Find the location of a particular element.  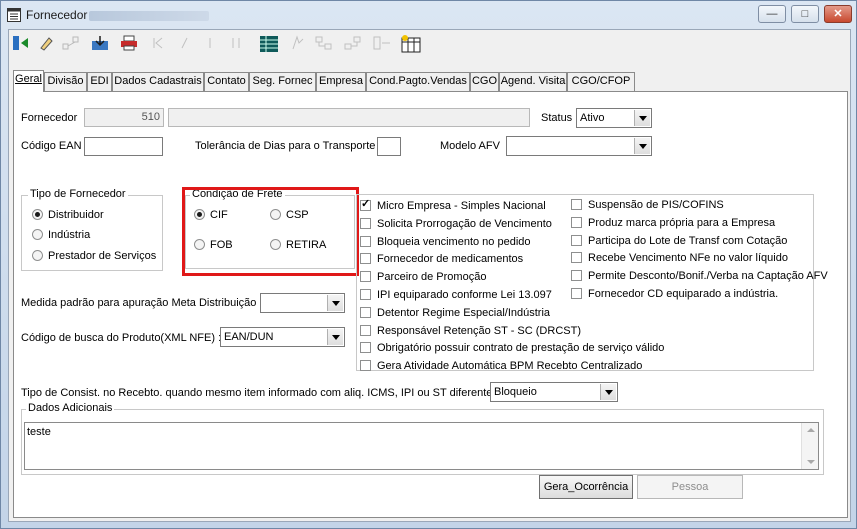

minimize-button: — is located at coordinates (772, 14).